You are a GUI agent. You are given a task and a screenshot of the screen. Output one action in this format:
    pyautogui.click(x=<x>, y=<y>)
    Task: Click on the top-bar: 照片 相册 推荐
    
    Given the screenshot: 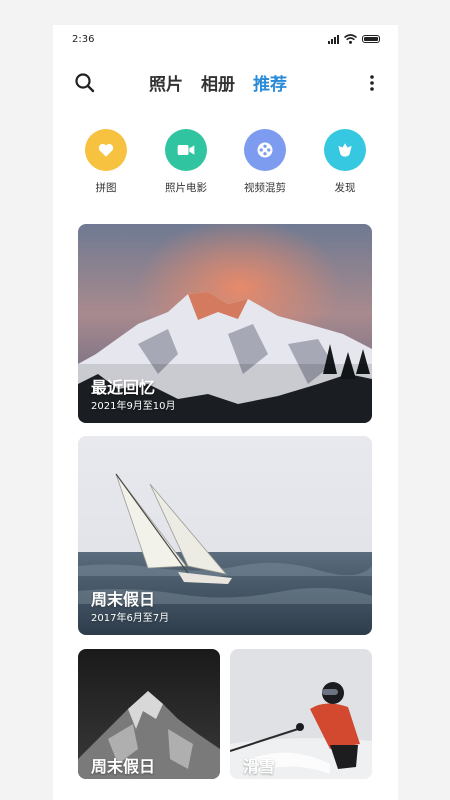 What is the action you would take?
    pyautogui.click(x=225, y=83)
    